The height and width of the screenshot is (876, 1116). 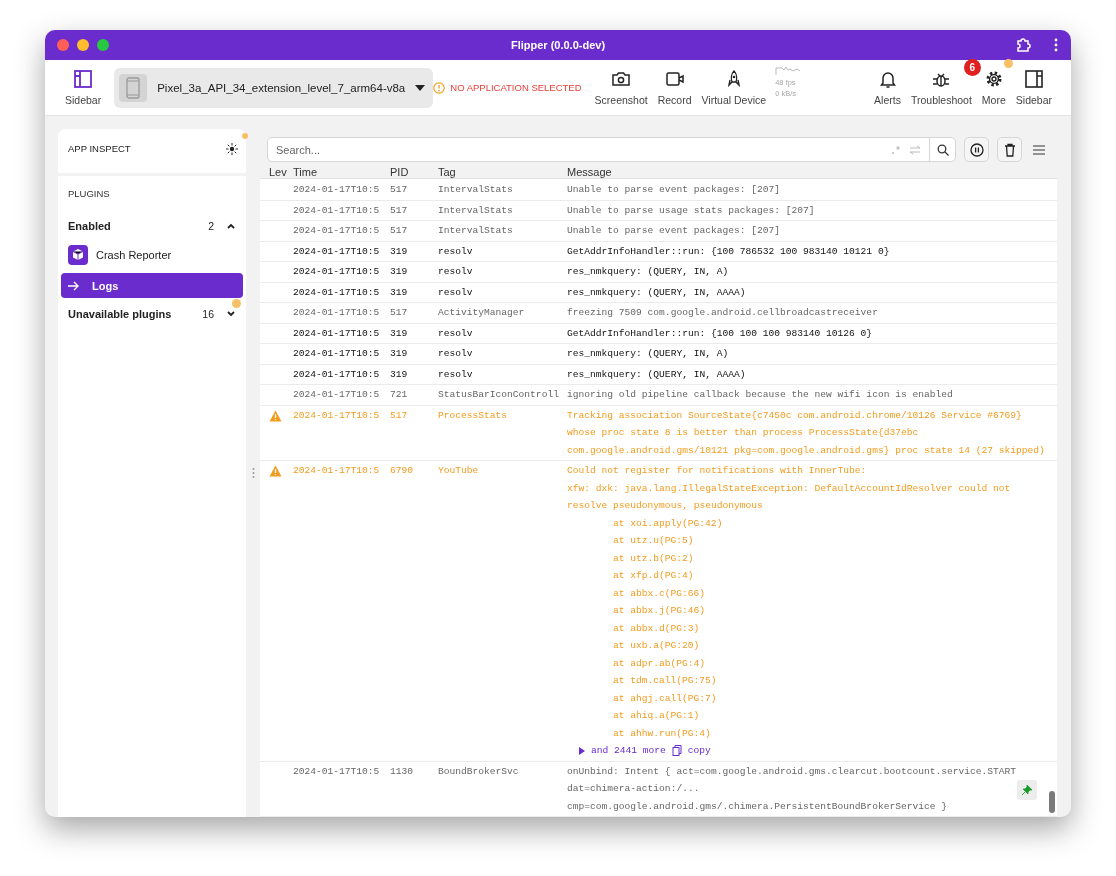 I want to click on device-selector: Pixel_3a_API_34_extension_level_7_arm64-v8a, so click(x=274, y=87).